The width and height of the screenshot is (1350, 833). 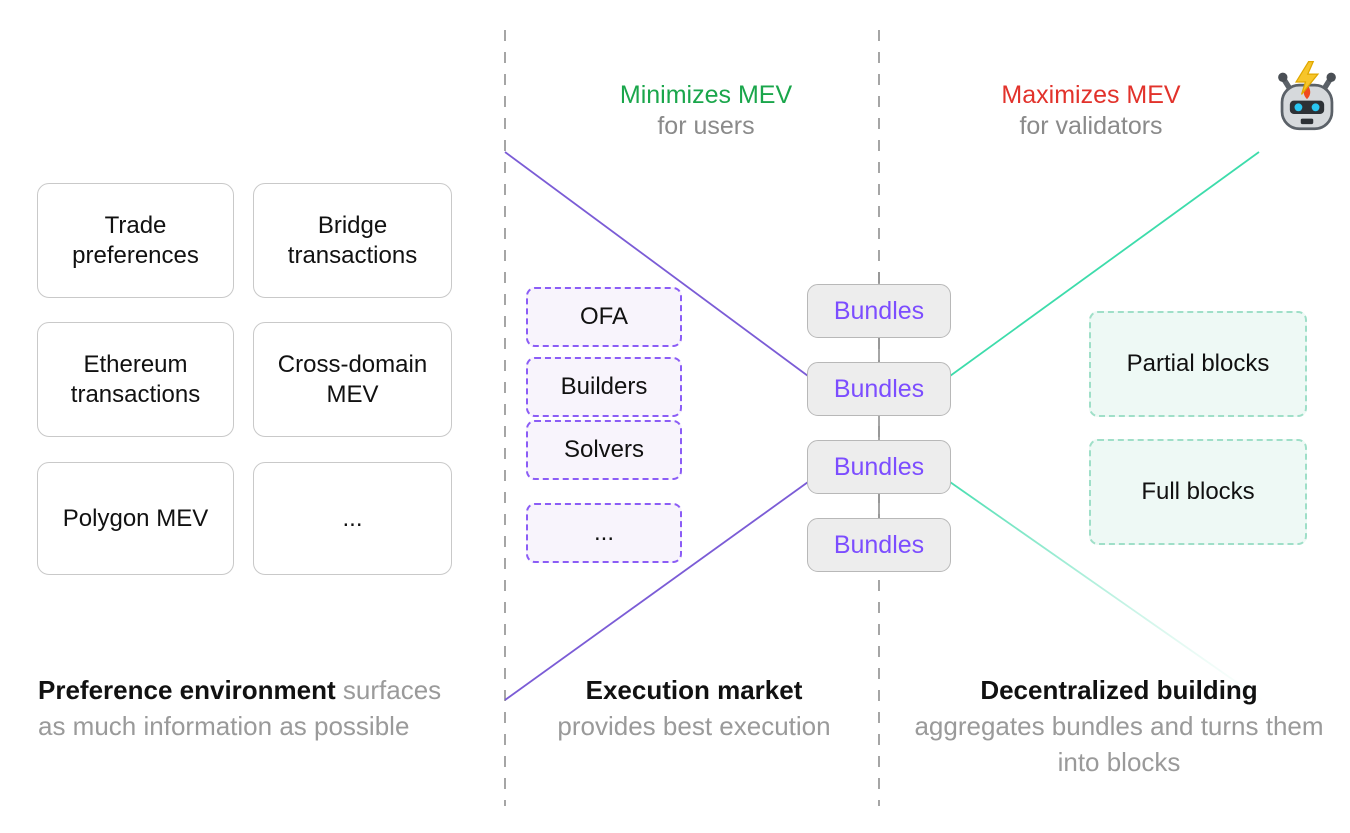 I want to click on bundle-box-3: Bundles, so click(x=879, y=467).